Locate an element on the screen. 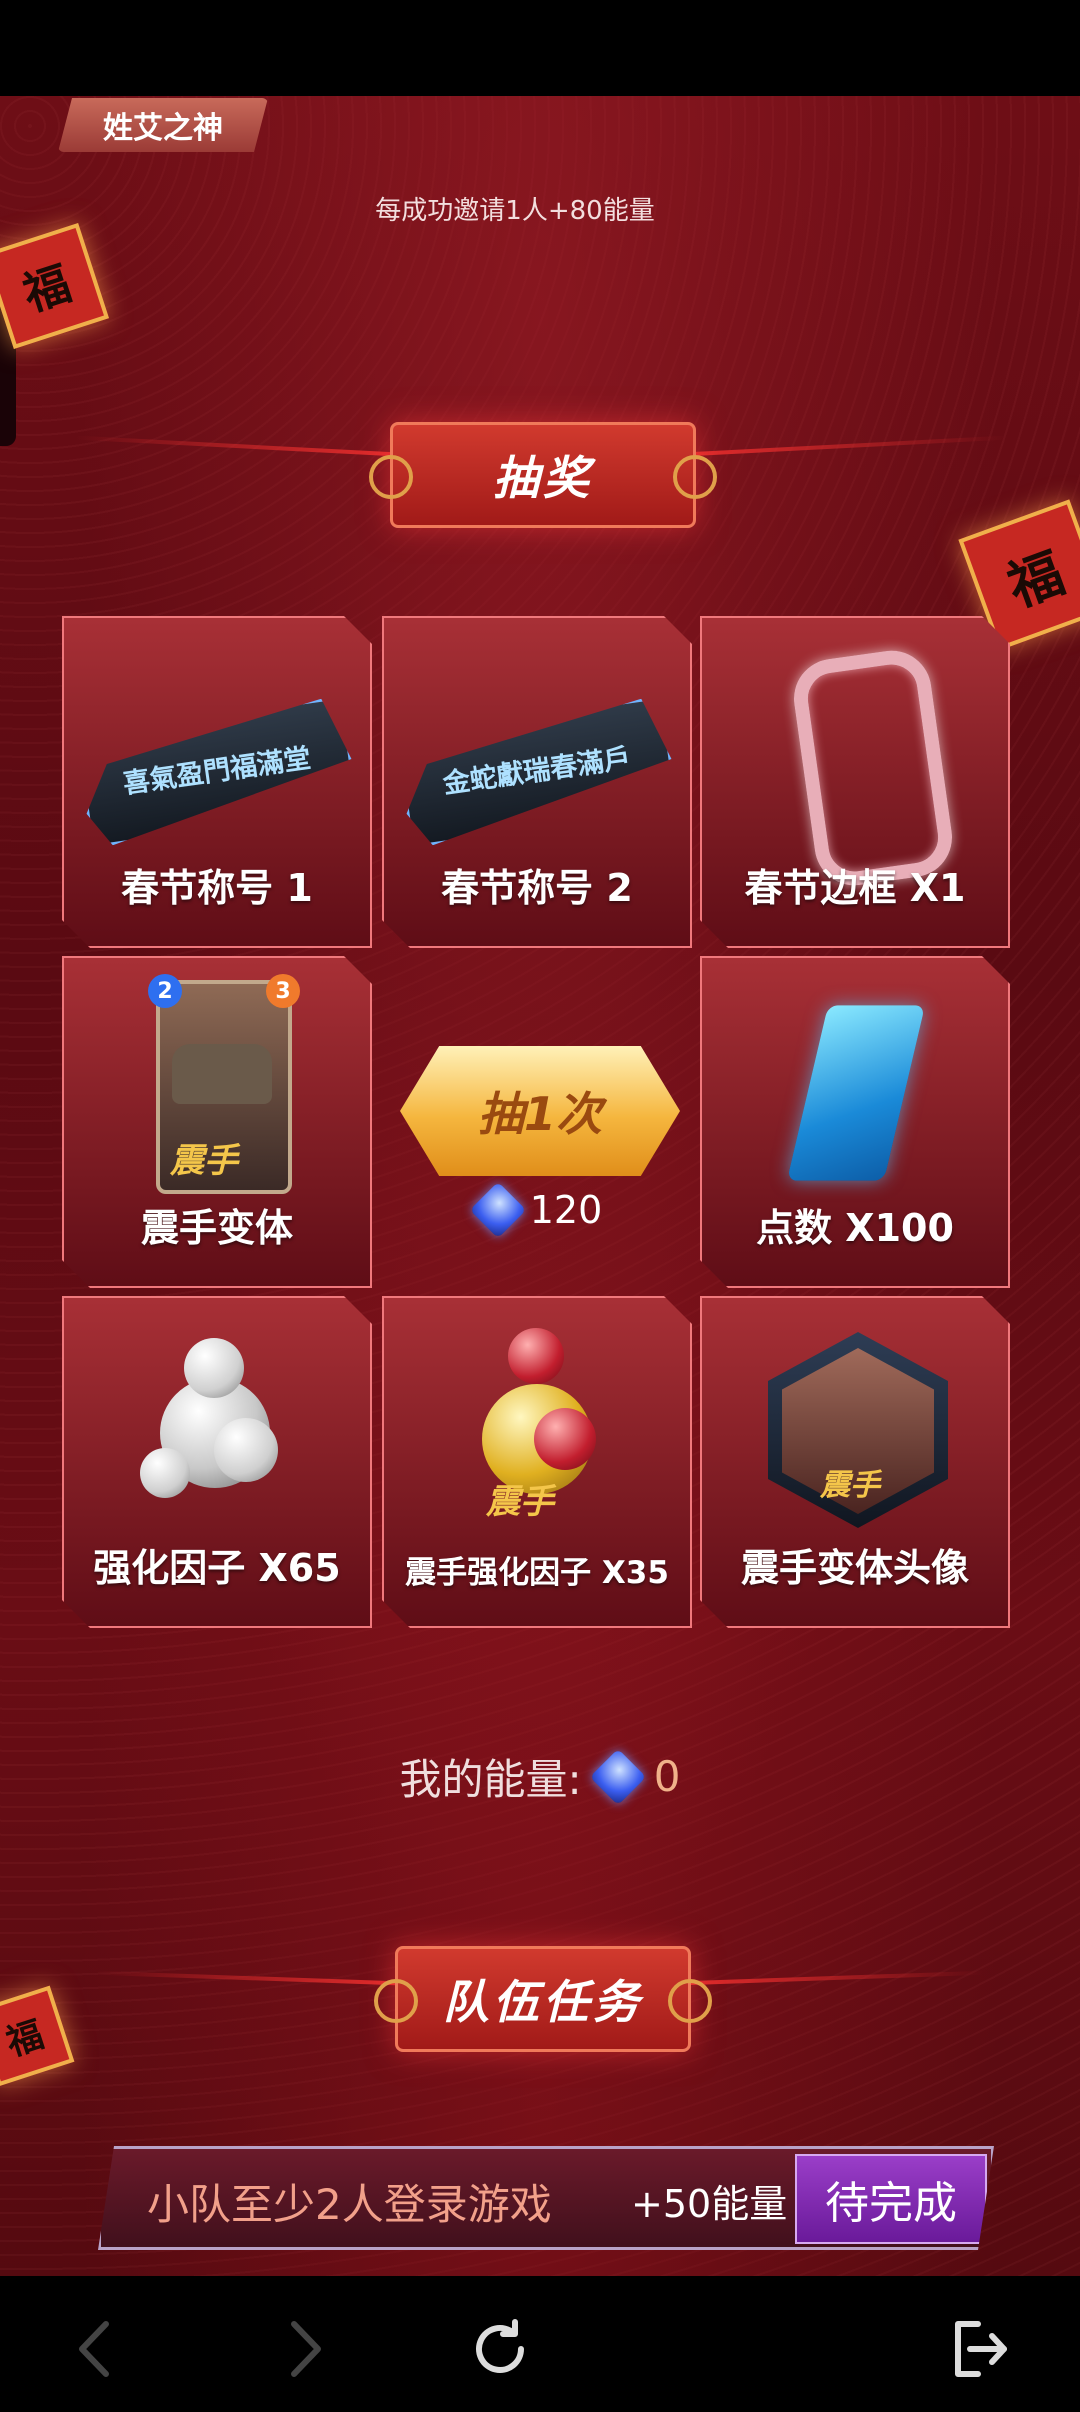 This screenshot has height=2412, width=1080. points-crystal-icon is located at coordinates (856, 1092).